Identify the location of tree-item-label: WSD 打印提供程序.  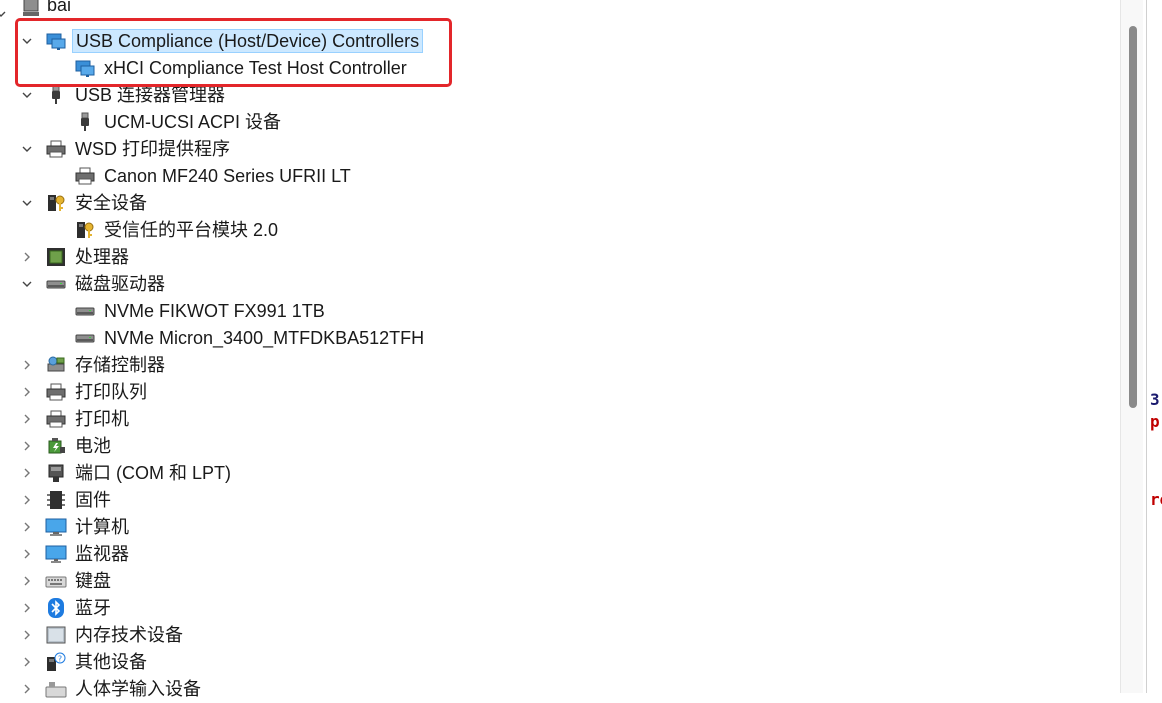
(152, 149).